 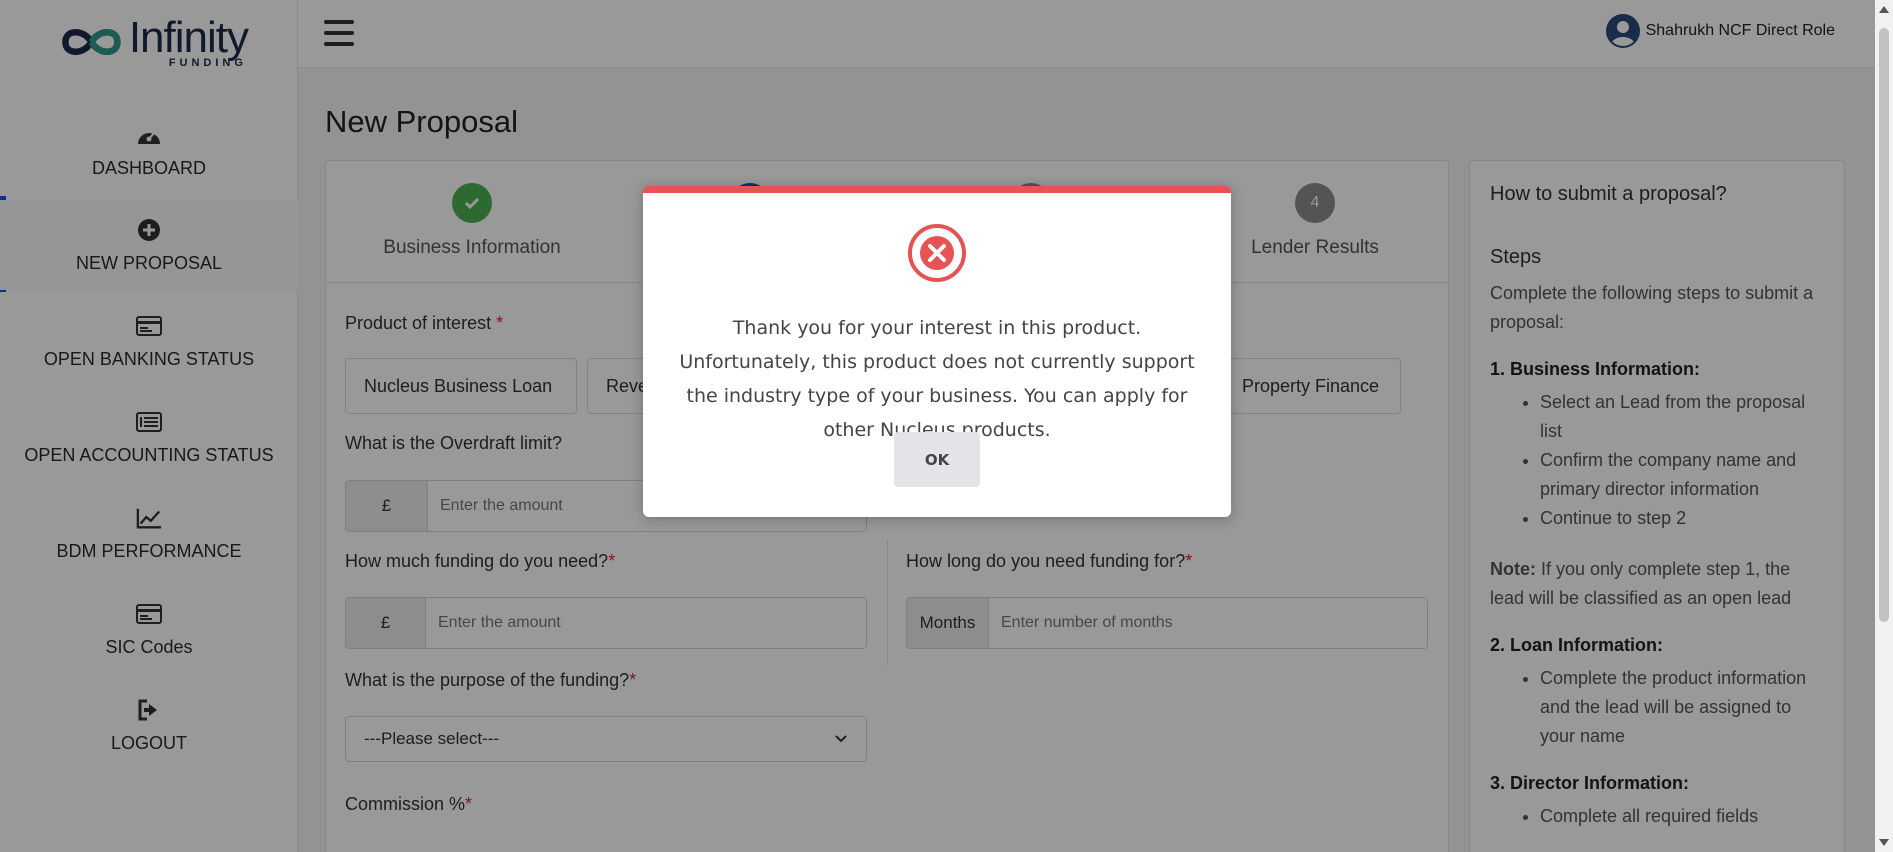 What do you see at coordinates (937, 459) in the screenshot?
I see `ok-button: OK` at bounding box center [937, 459].